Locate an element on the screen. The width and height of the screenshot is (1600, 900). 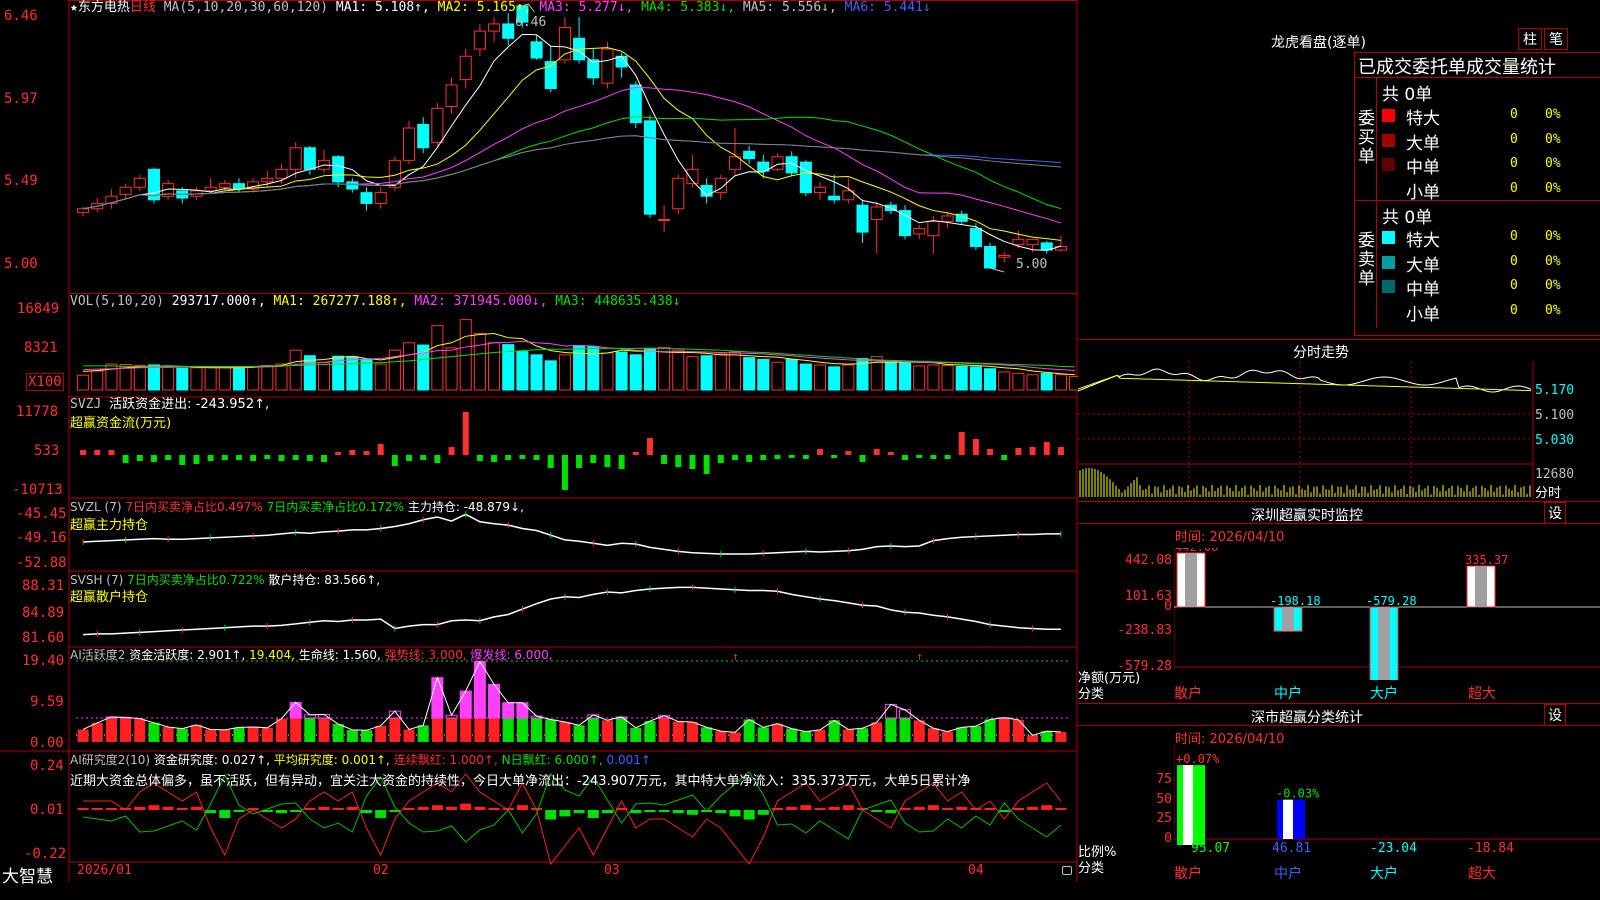
sz-monitor-label: -579.28 is located at coordinates (1391, 601).